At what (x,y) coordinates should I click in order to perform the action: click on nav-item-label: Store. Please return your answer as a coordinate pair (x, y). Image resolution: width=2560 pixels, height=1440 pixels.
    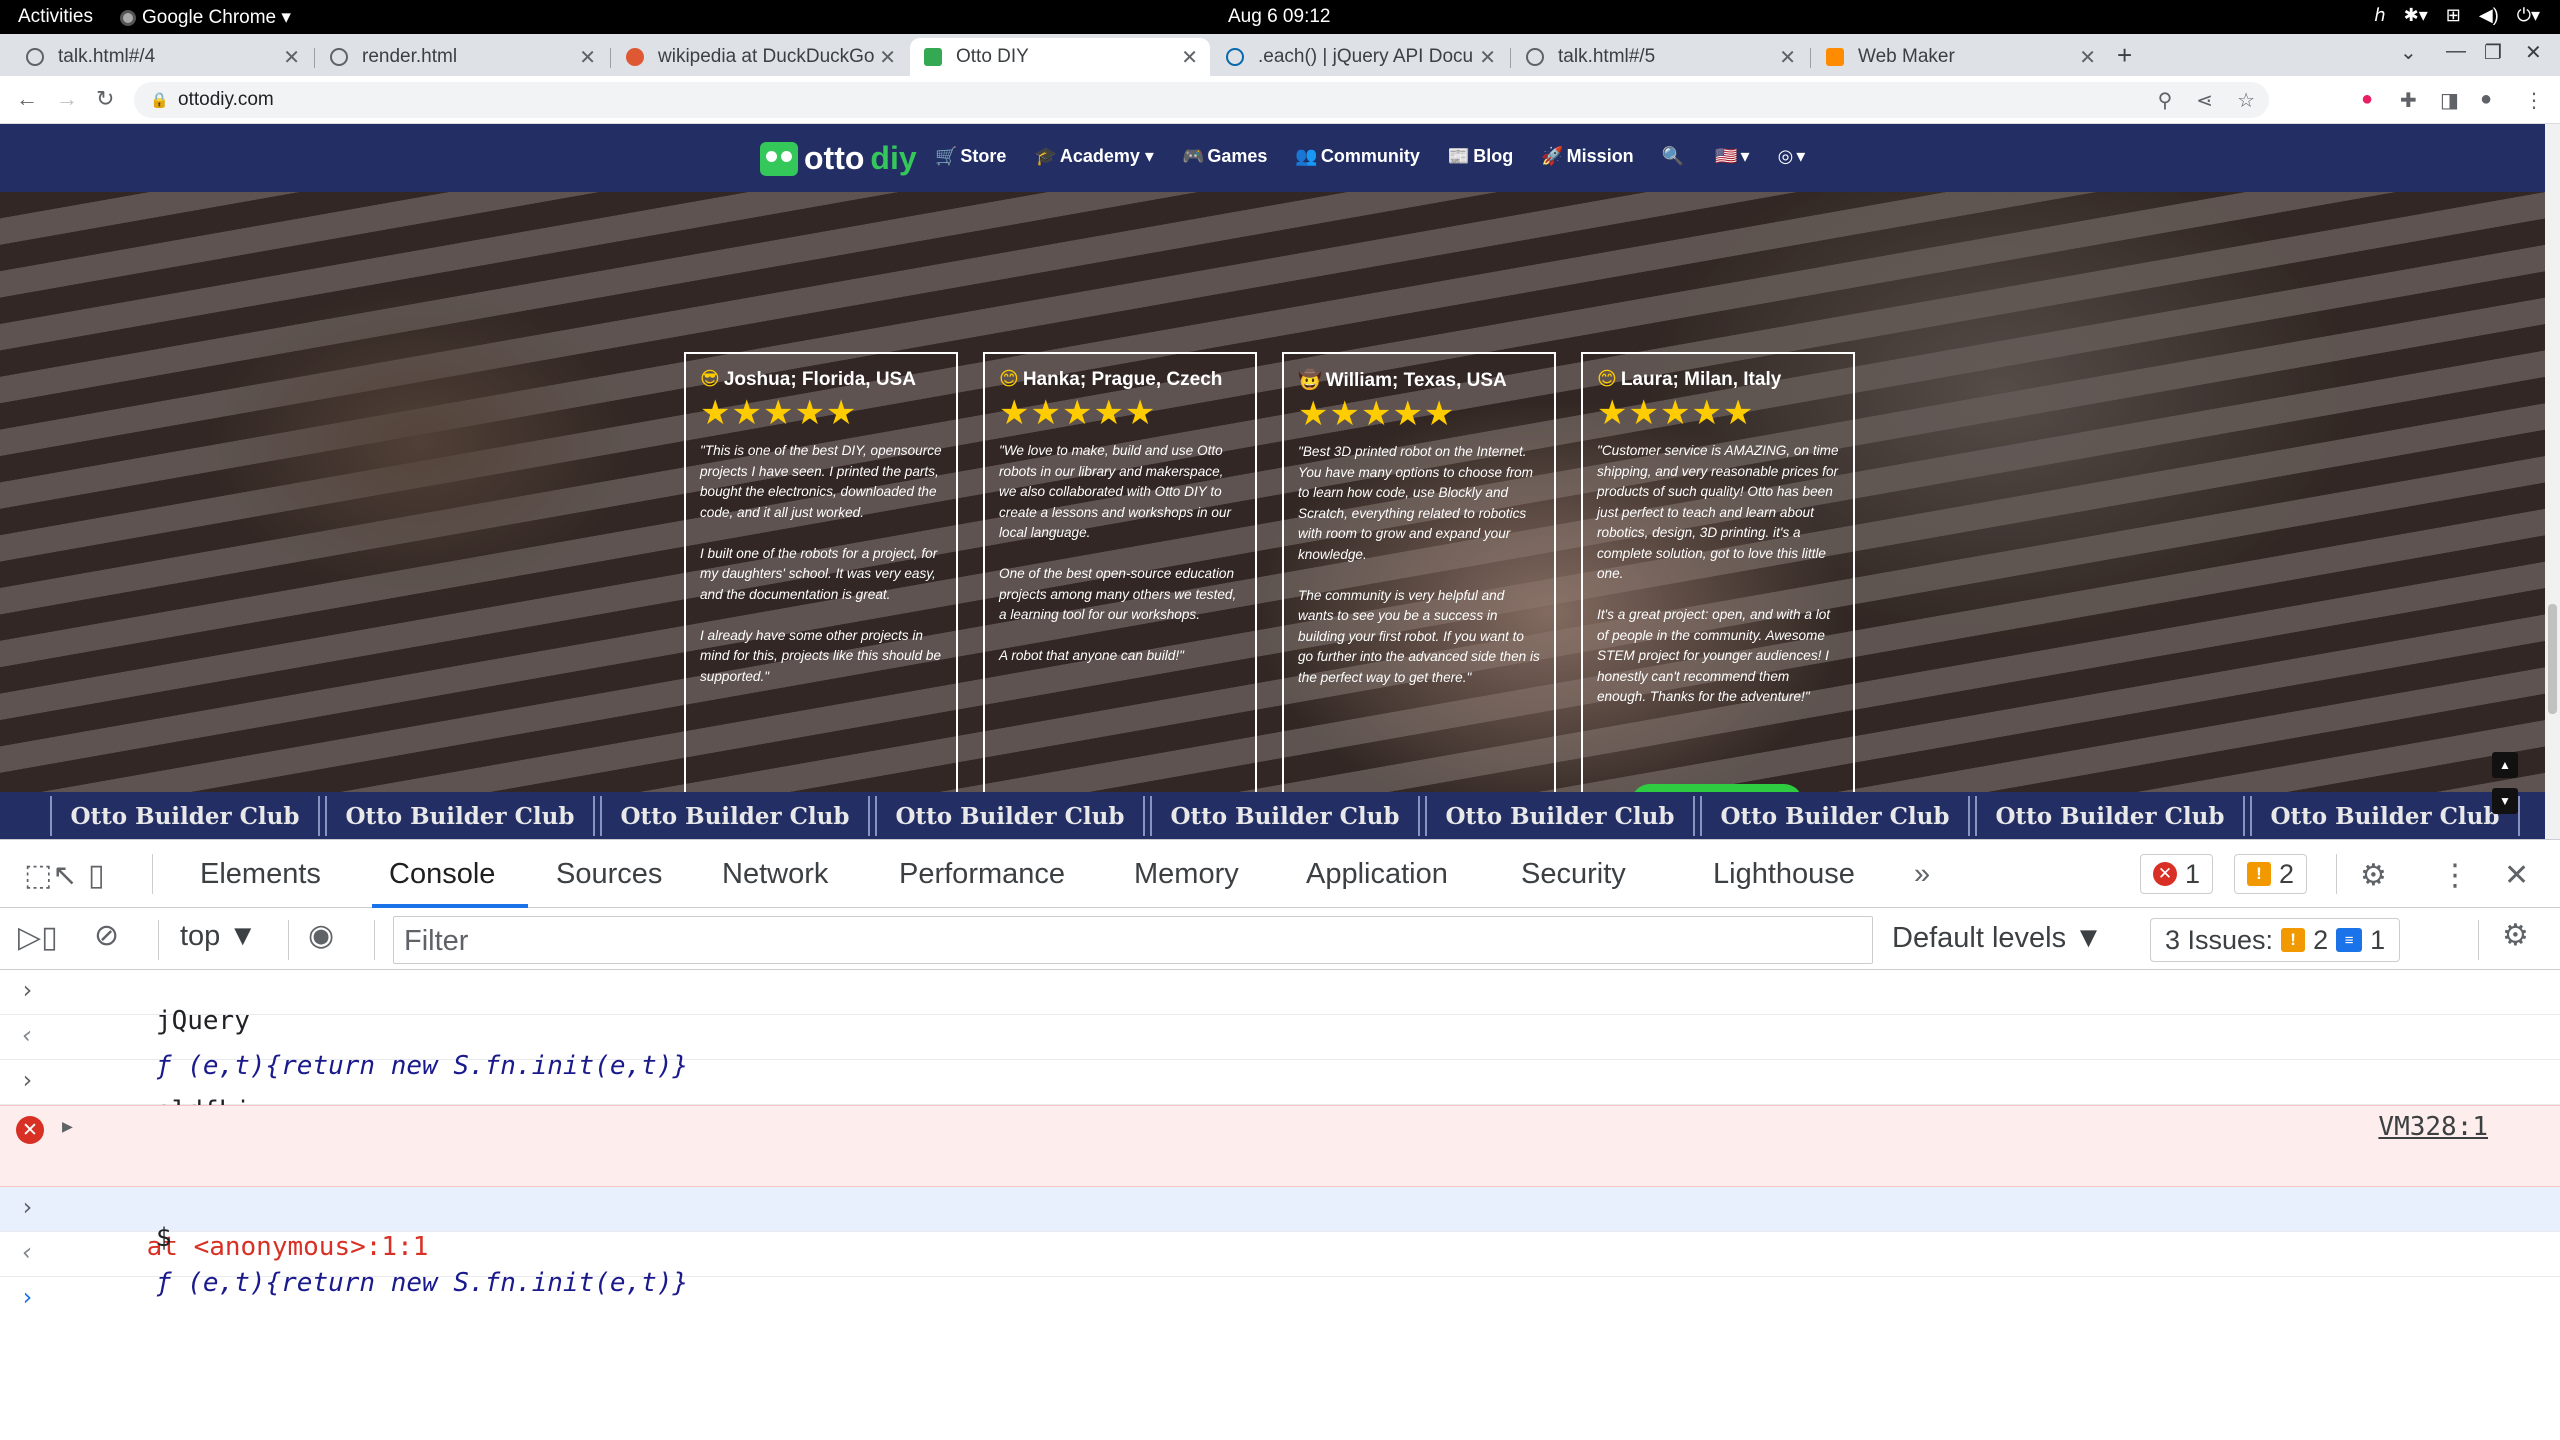
    Looking at the image, I should click on (983, 156).